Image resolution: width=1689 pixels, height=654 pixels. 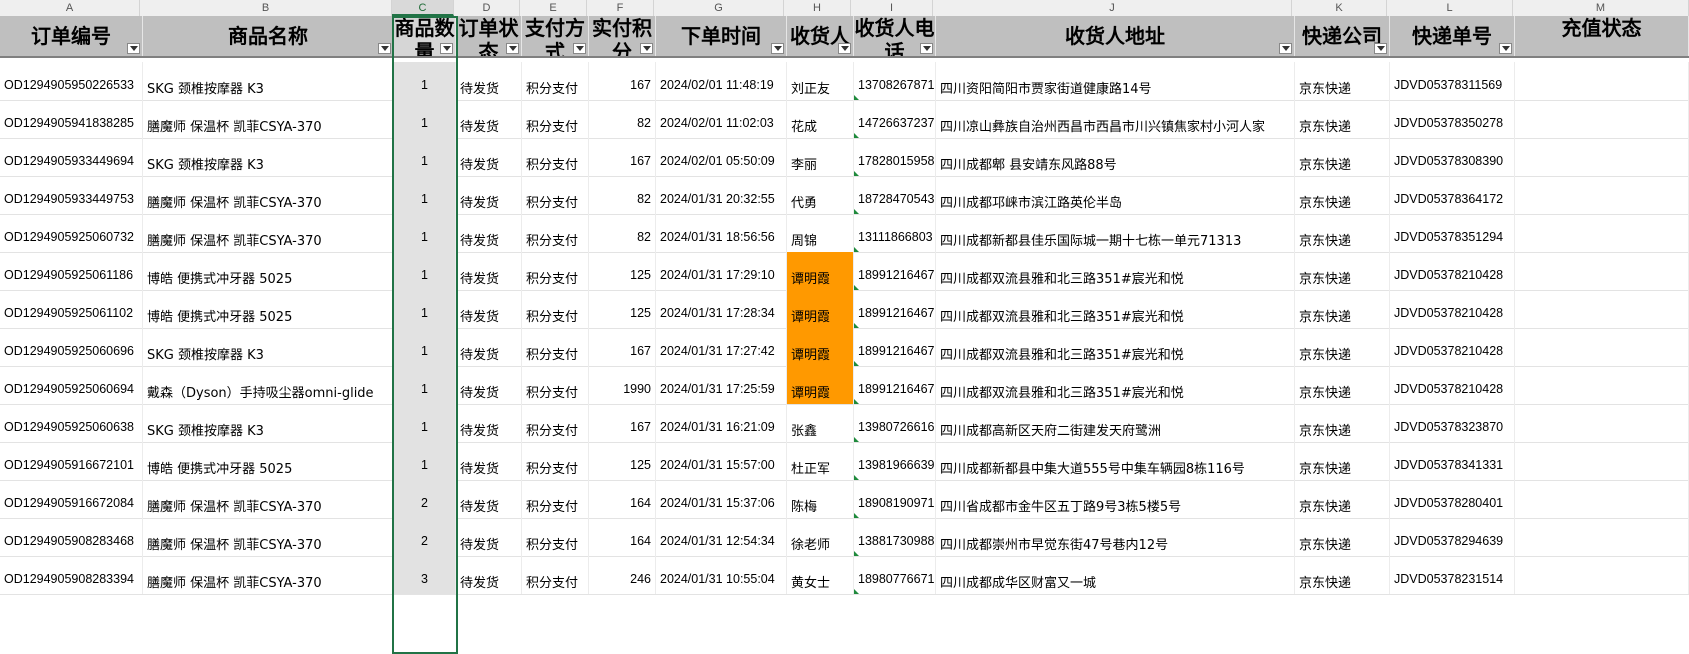 What do you see at coordinates (721, 271) in the screenshot?
I see `table-cell: 2024/01/31 17:29:10` at bounding box center [721, 271].